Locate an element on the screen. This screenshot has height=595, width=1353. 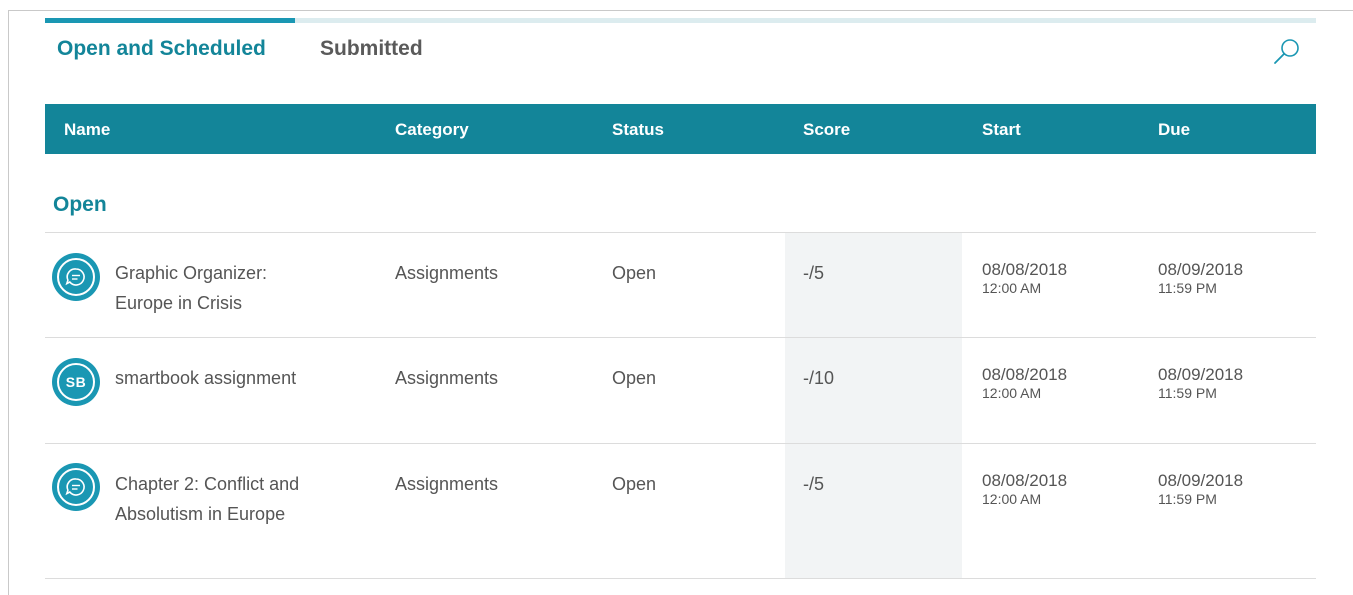
column-header-category: Category is located at coordinates (432, 129).